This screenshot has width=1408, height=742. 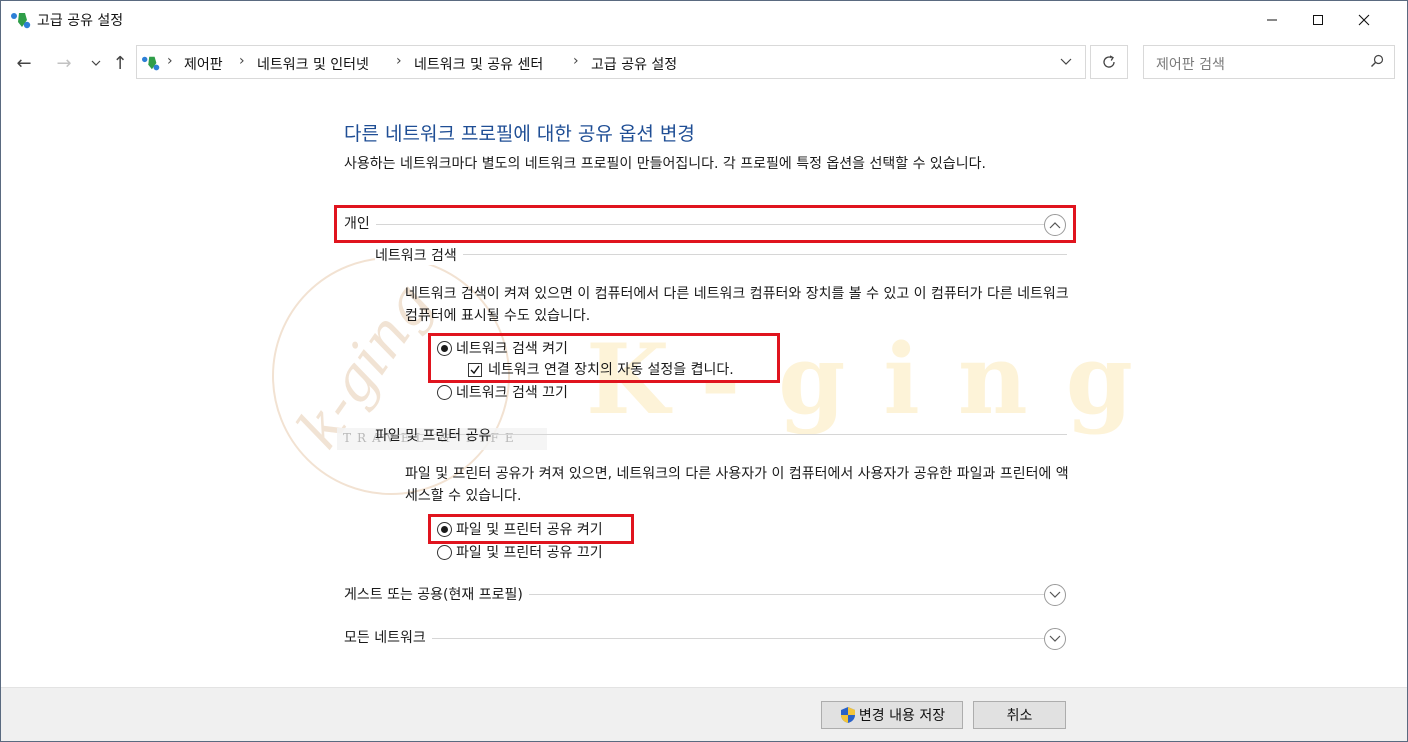 What do you see at coordinates (203, 64) in the screenshot?
I see `breadcrumb-control-panel: 제어판` at bounding box center [203, 64].